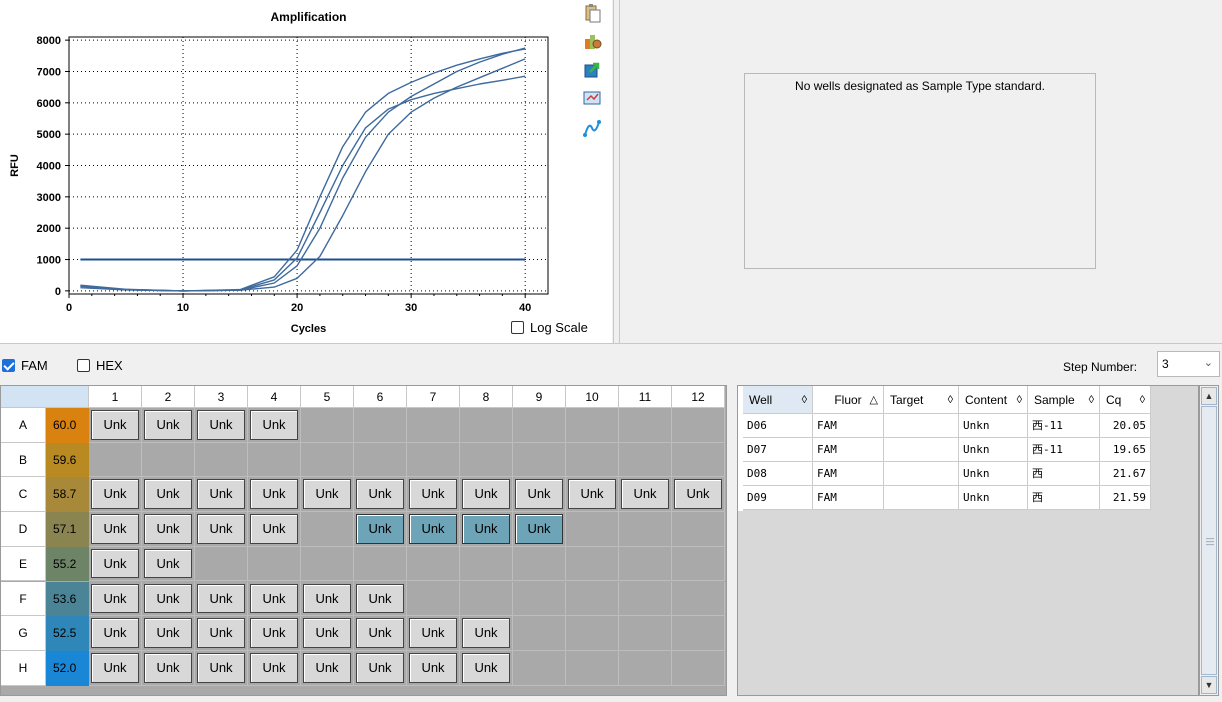 The height and width of the screenshot is (702, 1222). I want to click on well-A5, so click(327, 425).